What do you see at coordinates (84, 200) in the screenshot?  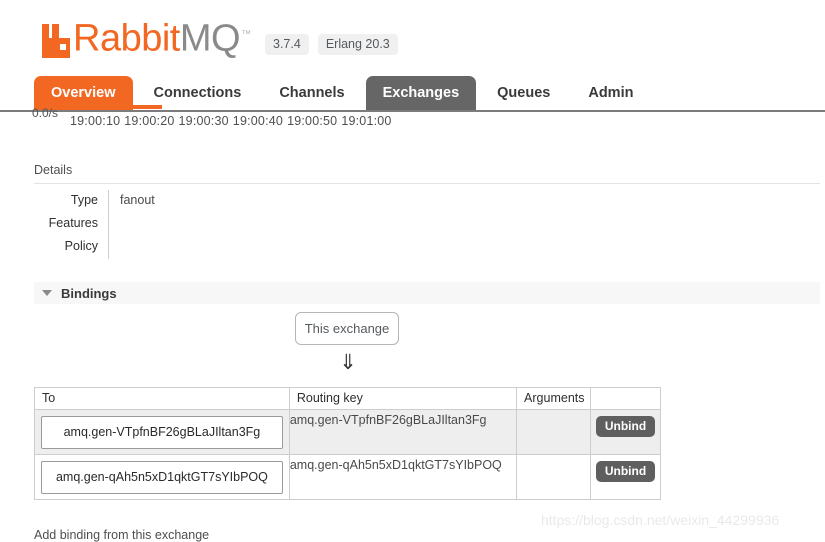 I see `detail-label-type: Type` at bounding box center [84, 200].